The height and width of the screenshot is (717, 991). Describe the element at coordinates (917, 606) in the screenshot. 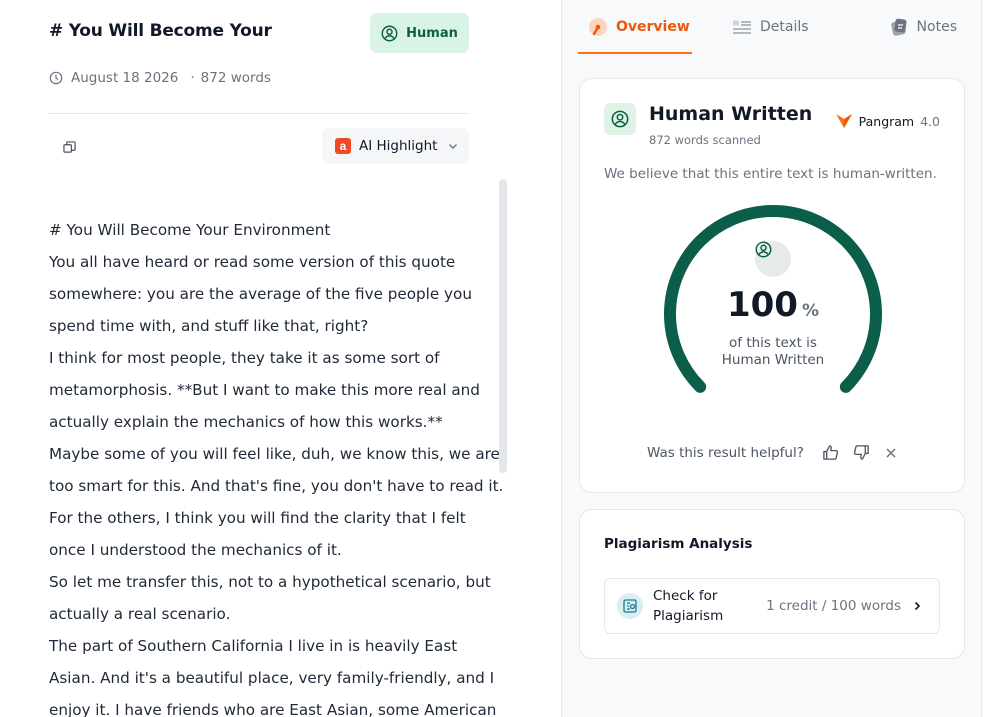

I see `chevron-right-icon` at that location.